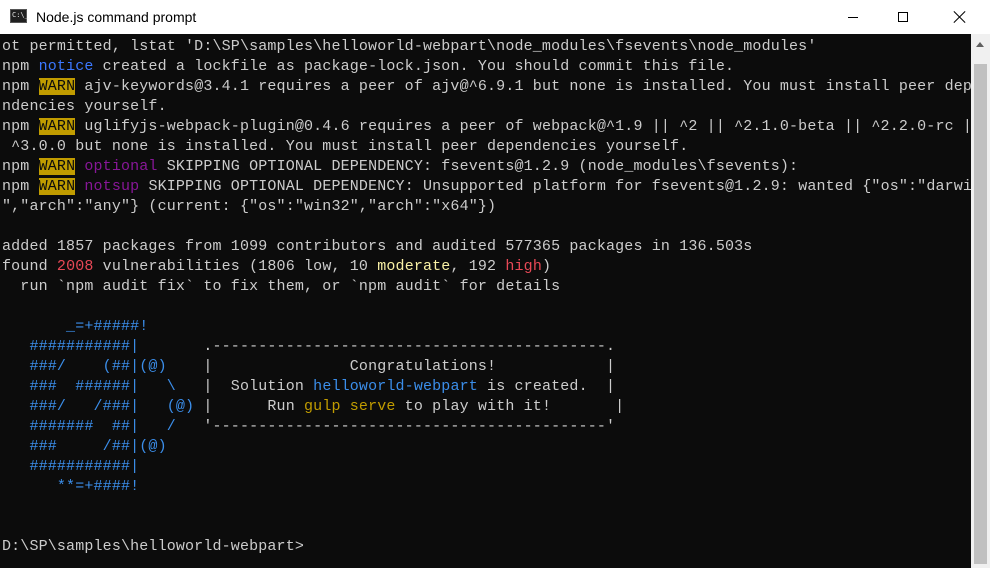  What do you see at coordinates (71, 486) in the screenshot?
I see `terminal-segment: **=+####!` at bounding box center [71, 486].